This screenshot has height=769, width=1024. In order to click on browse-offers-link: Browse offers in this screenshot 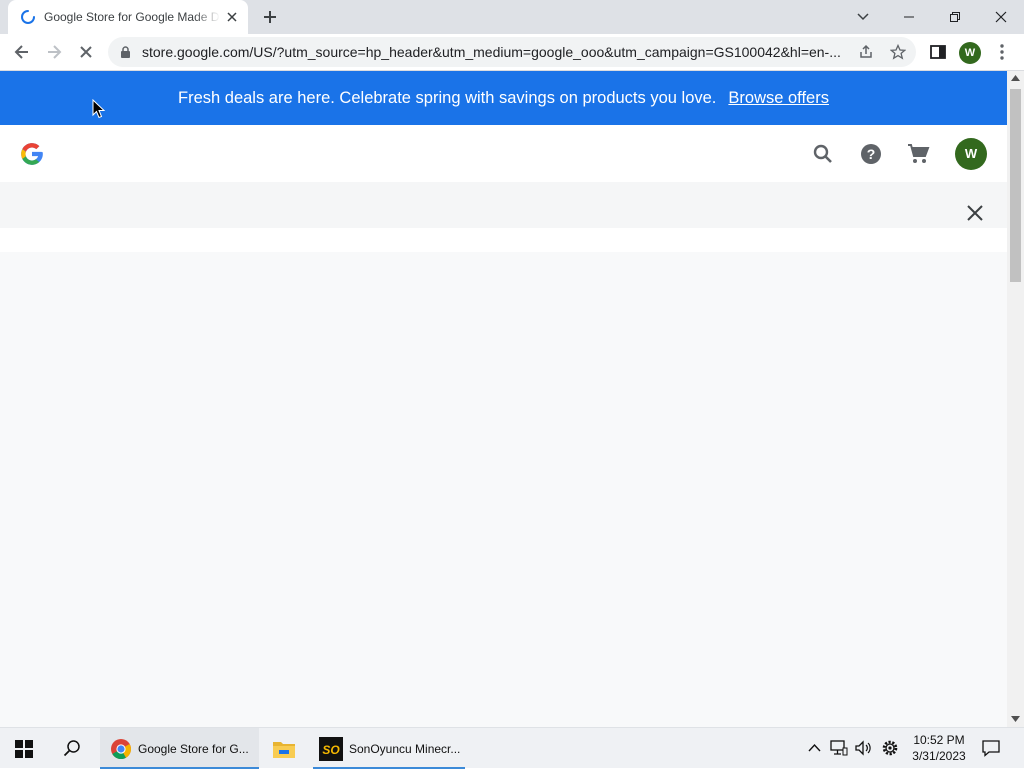, I will do `click(778, 98)`.